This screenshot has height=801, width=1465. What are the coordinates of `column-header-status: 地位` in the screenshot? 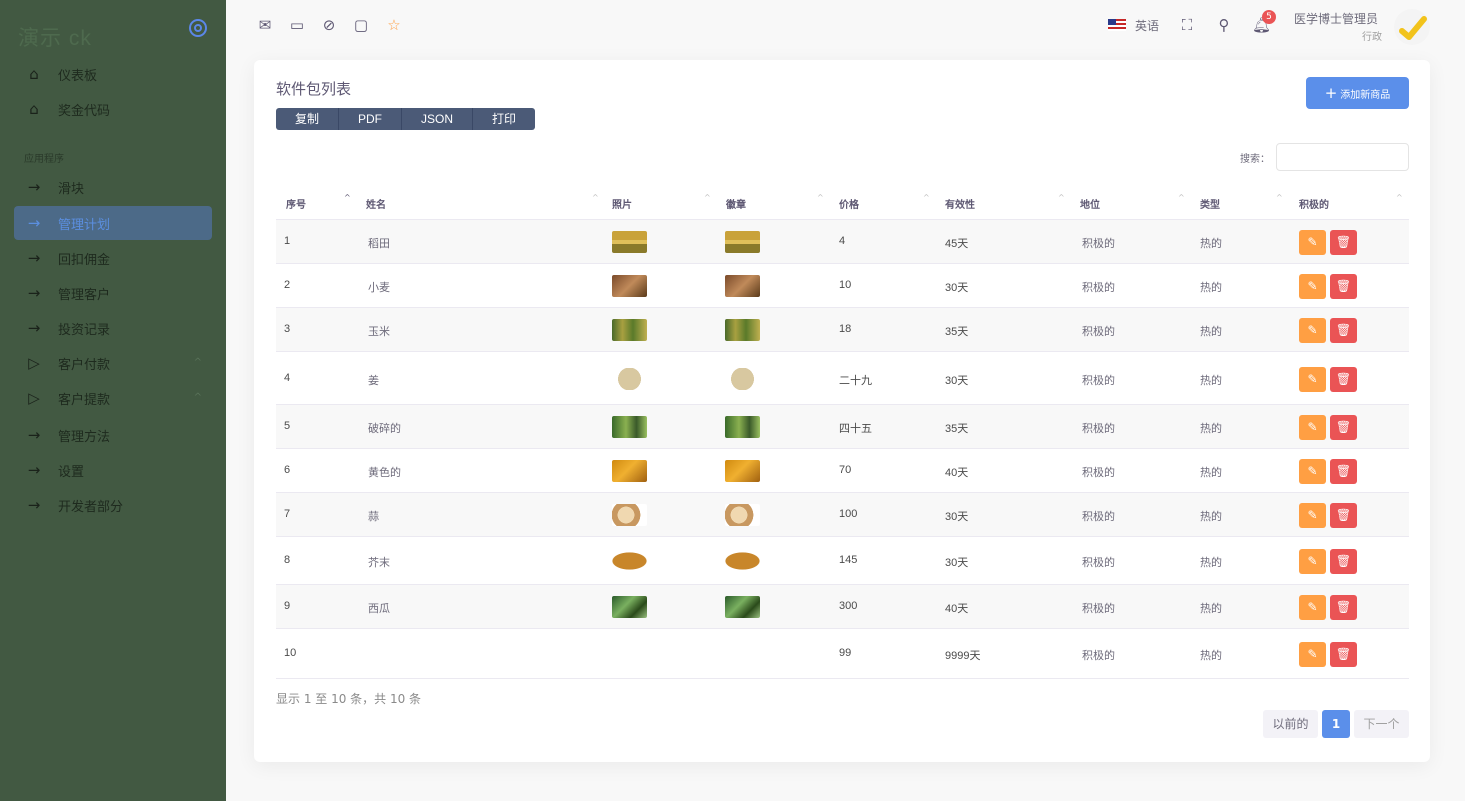 It's located at (1090, 203).